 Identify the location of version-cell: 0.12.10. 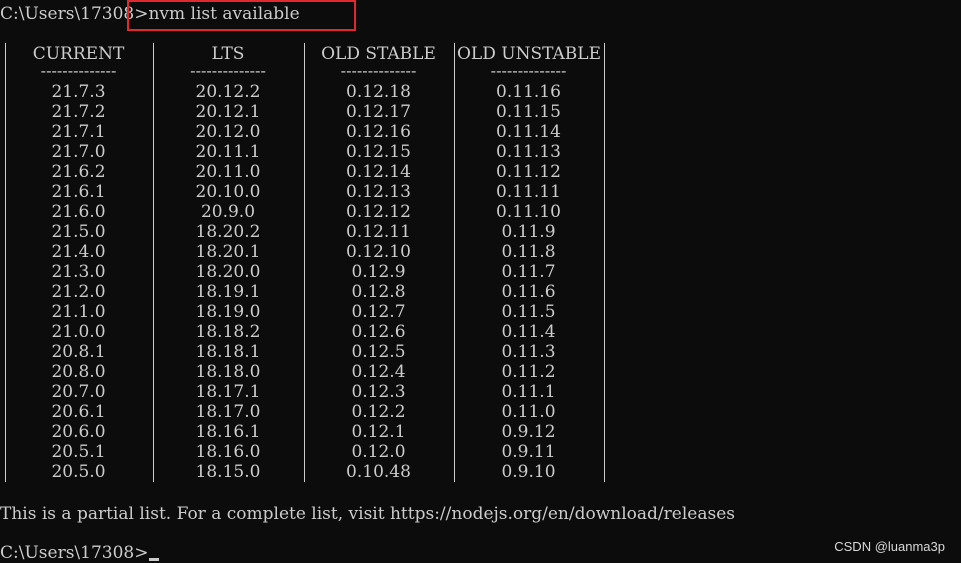
(378, 252).